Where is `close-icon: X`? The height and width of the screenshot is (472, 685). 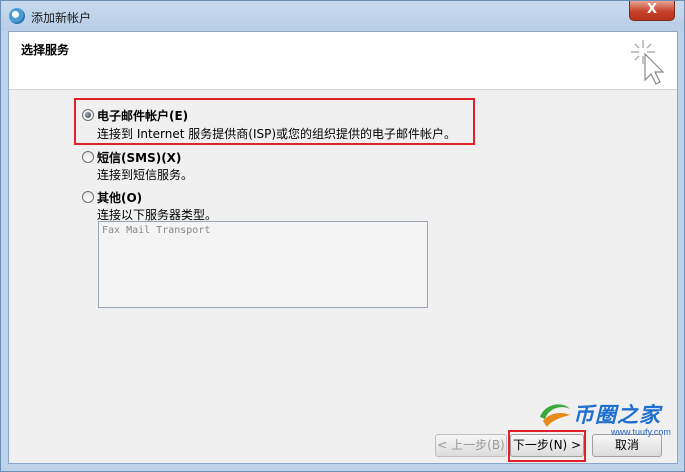 close-icon: X is located at coordinates (652, 9).